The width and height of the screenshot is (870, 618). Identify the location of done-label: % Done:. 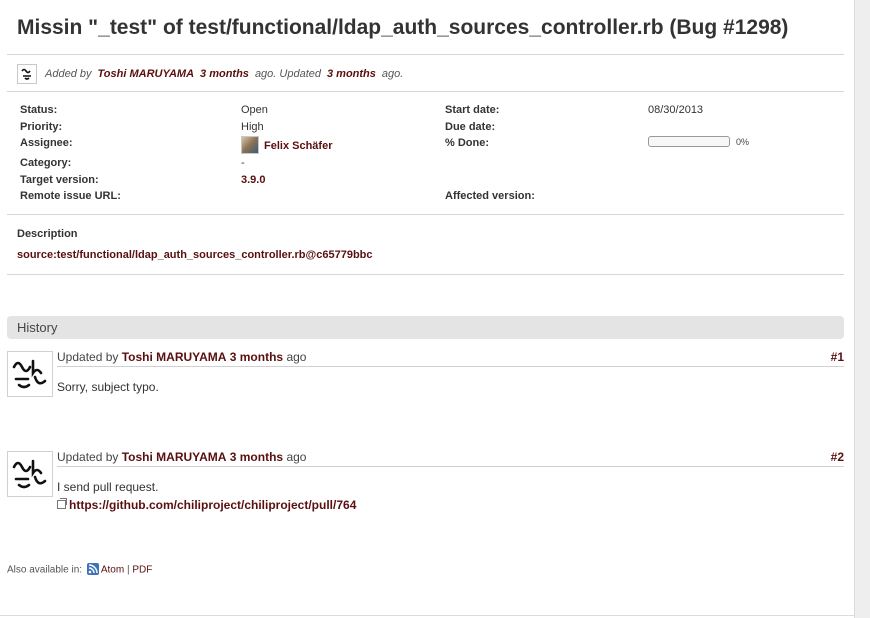
(467, 143).